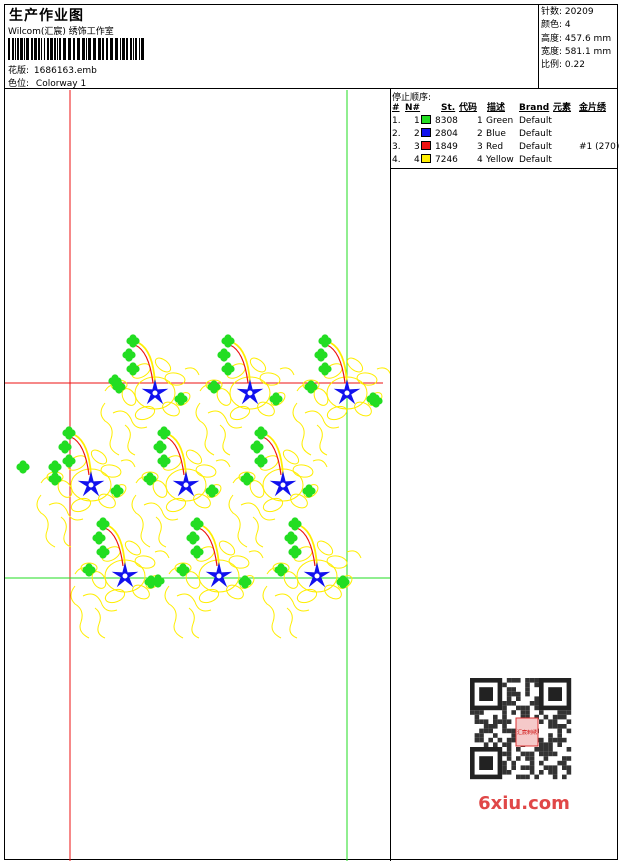 The image size is (620, 861). I want to click on cell-hash: 2., so click(396, 134).